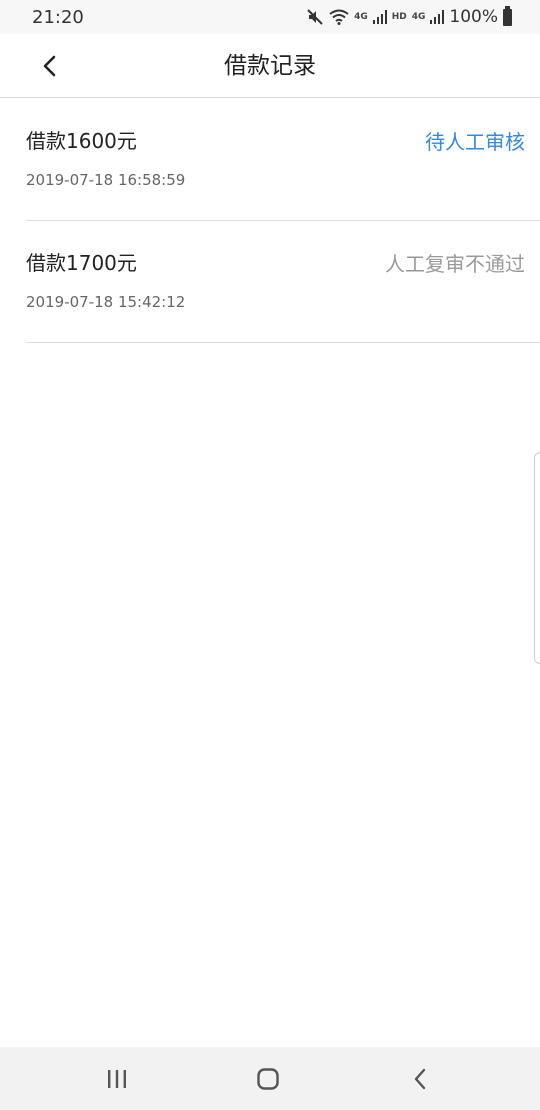 This screenshot has width=540, height=1110. I want to click on loan-status: 人工复审不通过, so click(455, 264).